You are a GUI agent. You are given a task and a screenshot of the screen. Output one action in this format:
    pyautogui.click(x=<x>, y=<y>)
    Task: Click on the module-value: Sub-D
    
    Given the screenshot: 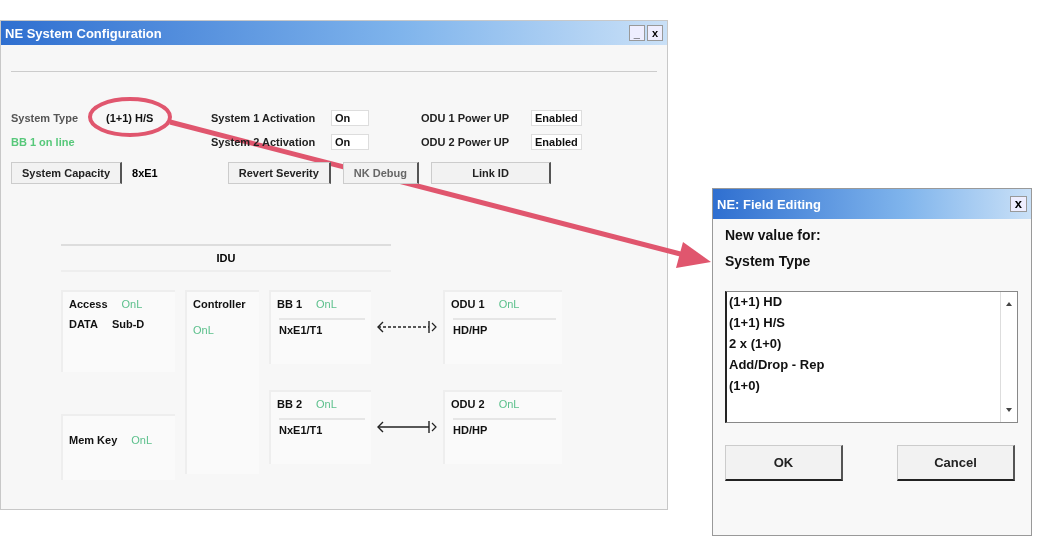 What is the action you would take?
    pyautogui.click(x=128, y=324)
    